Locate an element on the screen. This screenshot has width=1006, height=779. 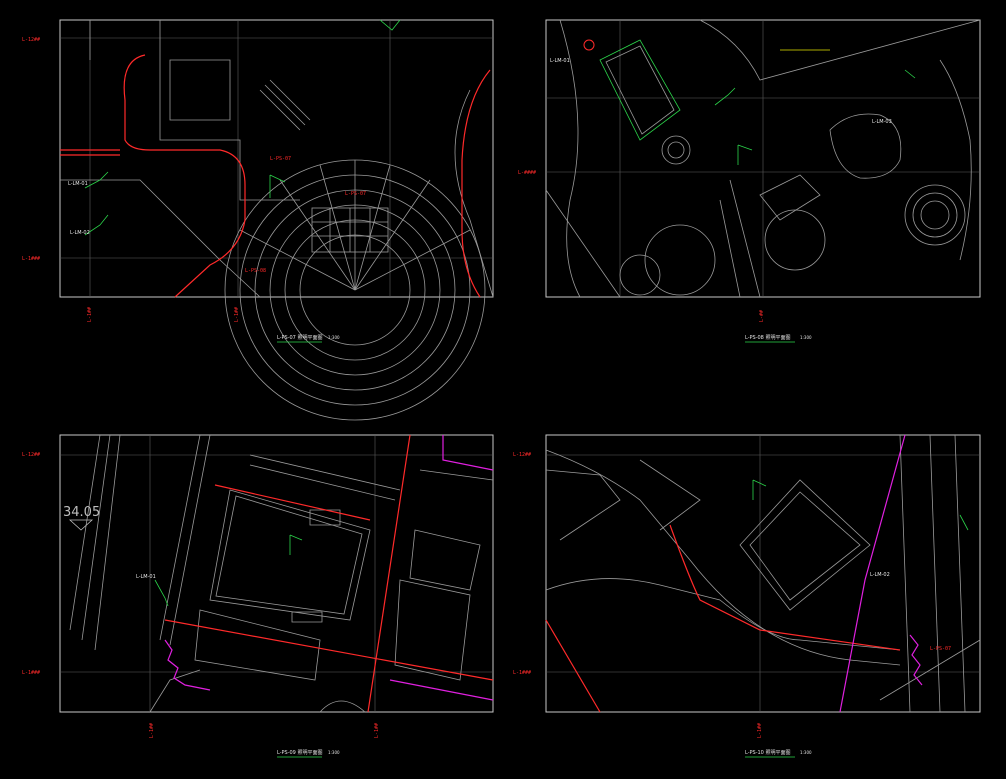
red-tag: L-PS-08 is located at coordinates (255, 271).